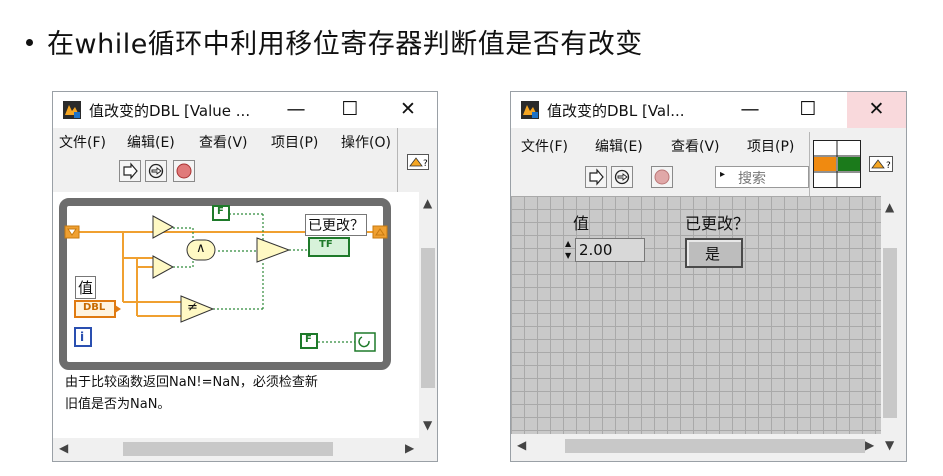  I want to click on search-box: ▸ 搜索, so click(762, 177).